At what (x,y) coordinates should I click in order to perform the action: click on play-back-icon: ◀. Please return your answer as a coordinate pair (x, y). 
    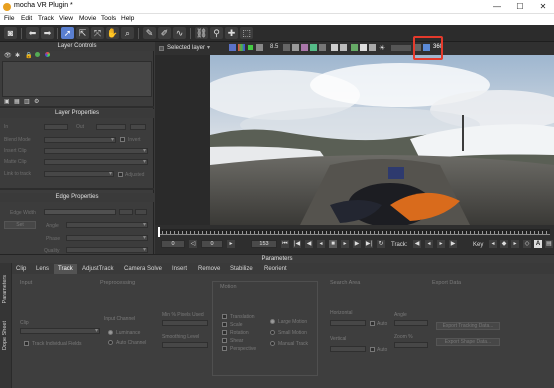
    Looking at the image, I should click on (309, 244).